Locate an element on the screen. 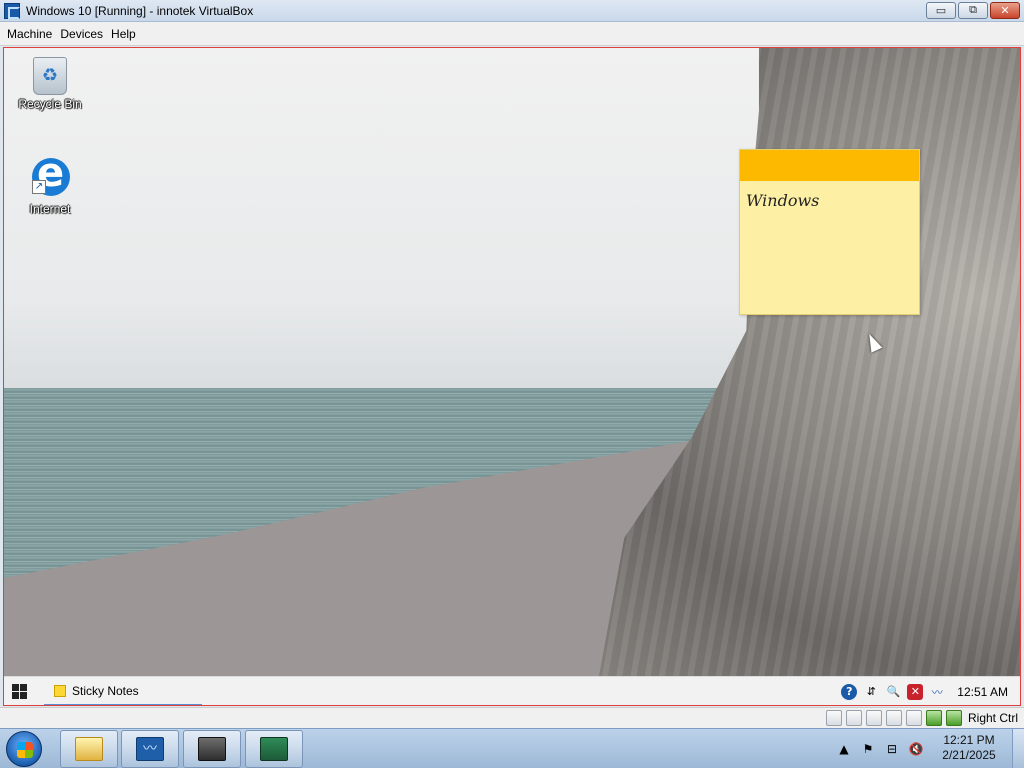 This screenshot has width=1024, height=768. start-button is located at coordinates (19, 691).